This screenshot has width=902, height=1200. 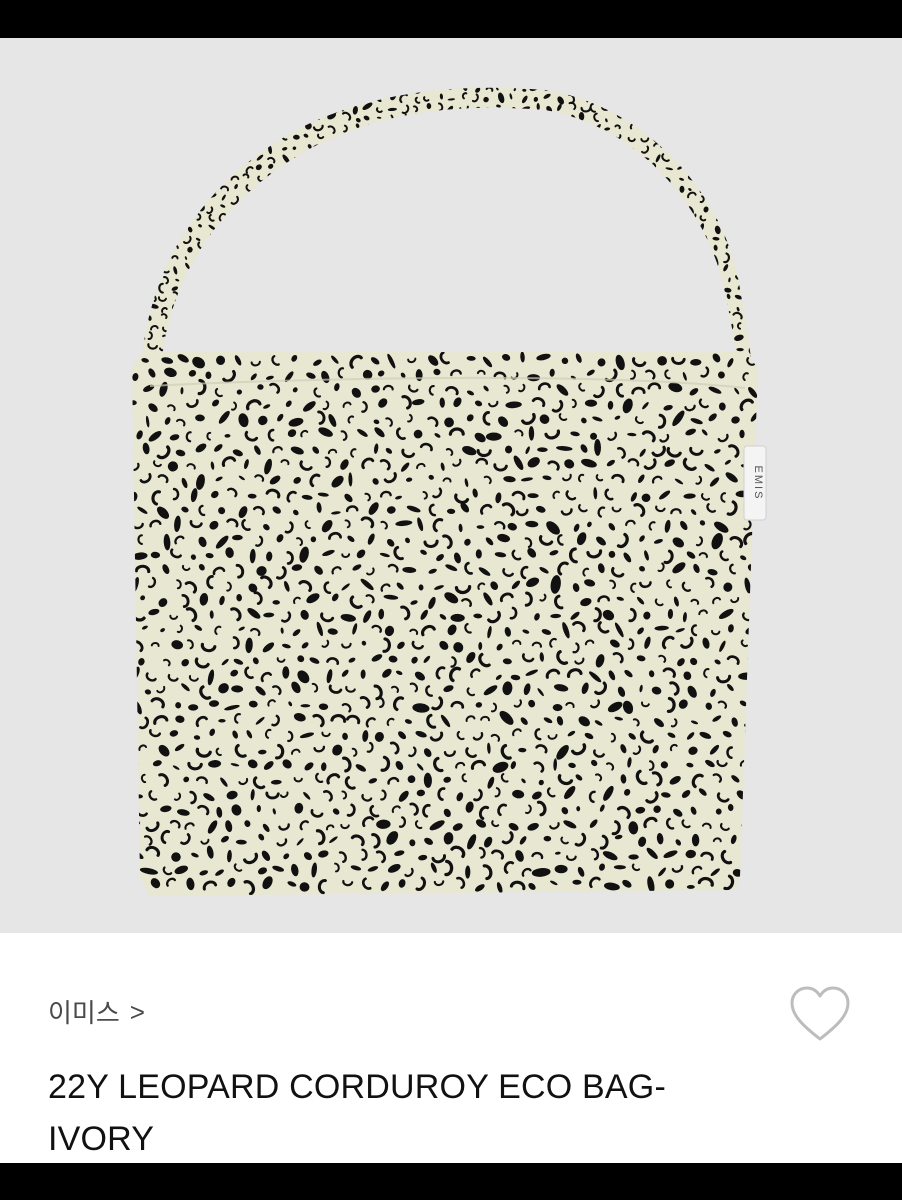 I want to click on status-bar, so click(x=451, y=19).